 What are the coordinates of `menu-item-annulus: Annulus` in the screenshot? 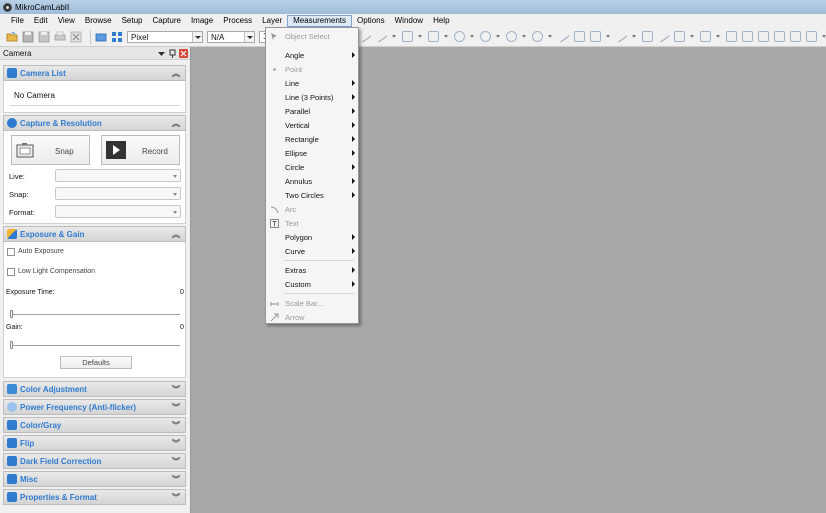 It's located at (312, 181).